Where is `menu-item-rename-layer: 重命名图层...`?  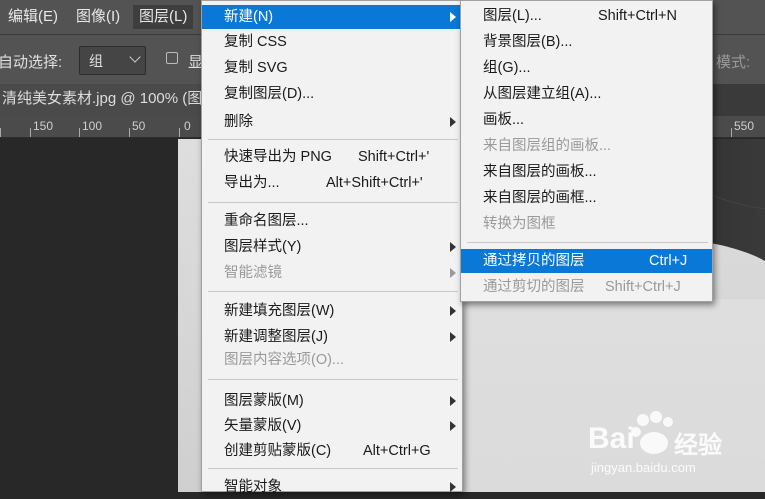 menu-item-rename-layer: 重命名图层... is located at coordinates (332, 221).